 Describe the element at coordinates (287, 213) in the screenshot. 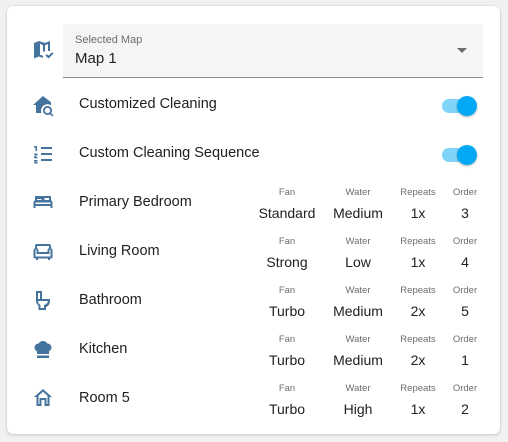

I see `fan-value: Standard` at that location.